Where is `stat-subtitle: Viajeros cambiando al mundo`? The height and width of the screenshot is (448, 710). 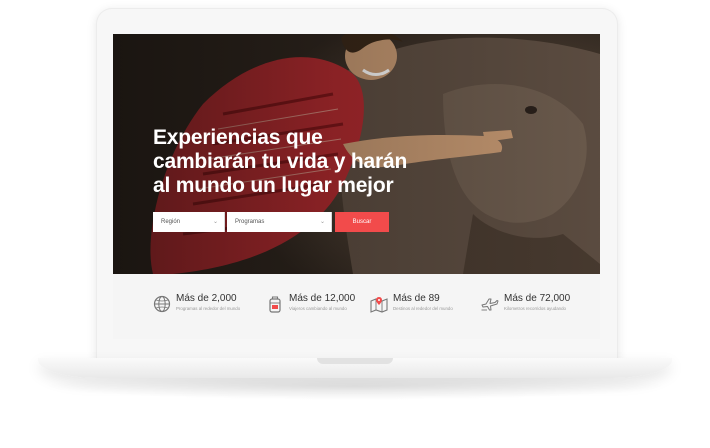
stat-subtitle: Viajeros cambiando al mundo is located at coordinates (318, 308).